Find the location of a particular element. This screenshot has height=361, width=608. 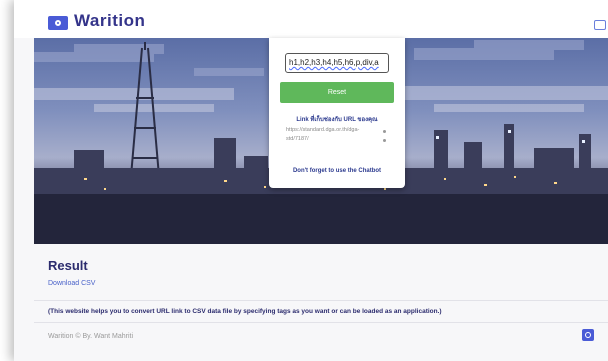

footer-copyright: Warition © By. Want Mahriti is located at coordinates (91, 336).